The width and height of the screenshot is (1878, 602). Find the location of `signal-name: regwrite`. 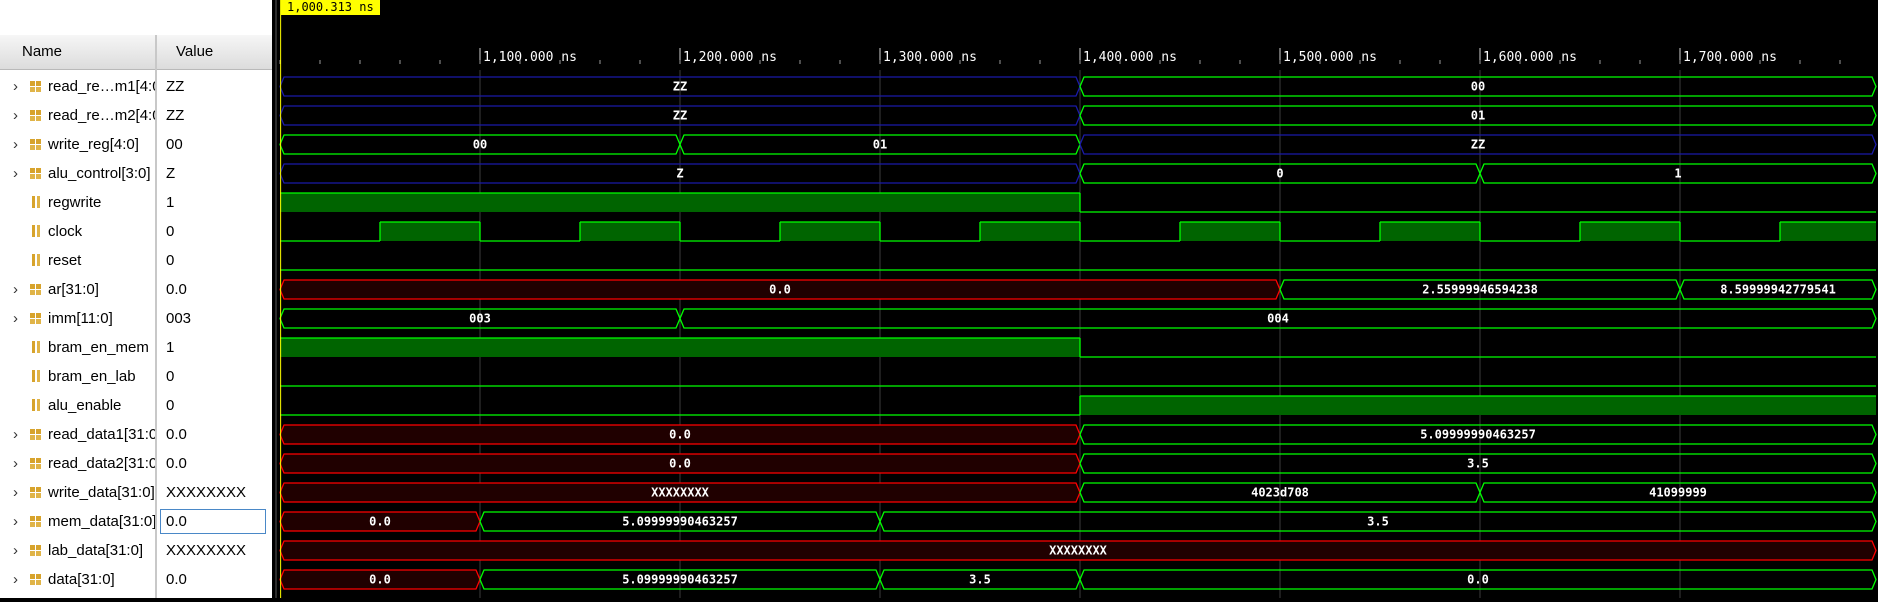

signal-name: regwrite is located at coordinates (75, 202).